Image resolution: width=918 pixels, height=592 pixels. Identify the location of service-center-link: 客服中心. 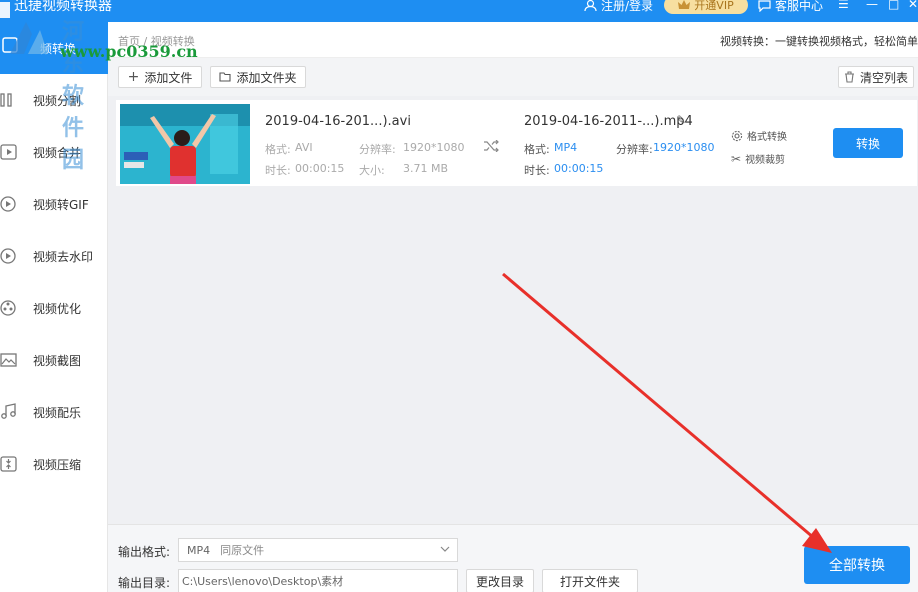
(790, 7).